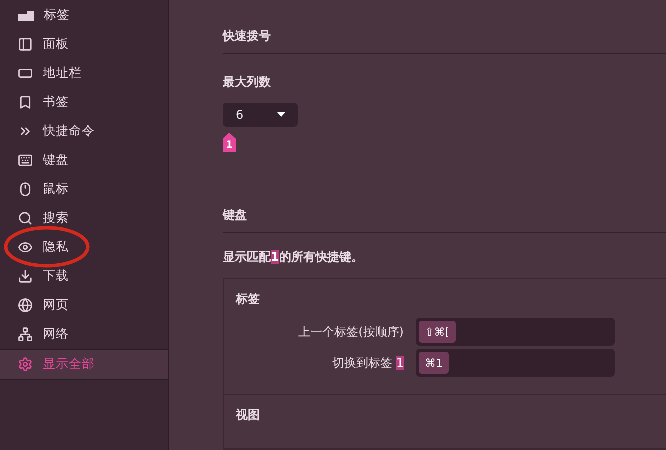  Describe the element at coordinates (84, 131) in the screenshot. I see `sidebar-item: 快捷命令` at that location.